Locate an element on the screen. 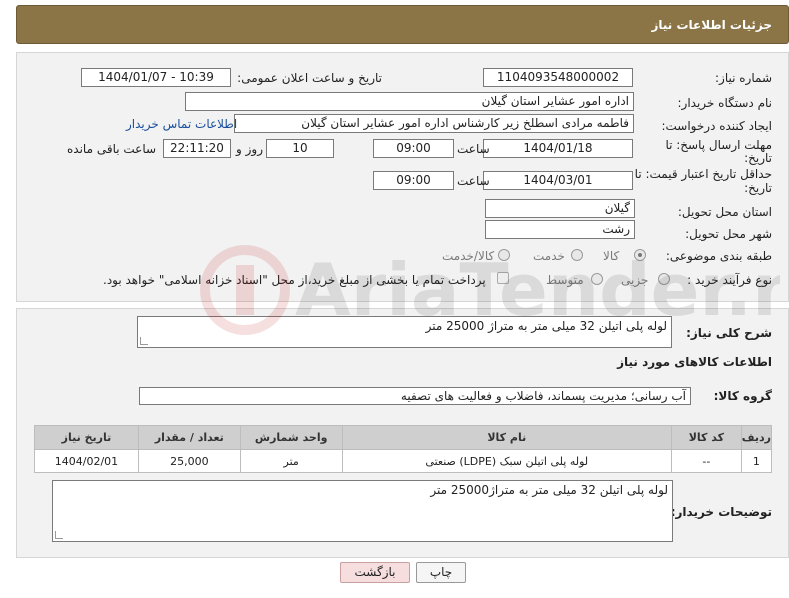  deadline-label: مهلت ارسال پاسخ: تا is located at coordinates (718, 145).